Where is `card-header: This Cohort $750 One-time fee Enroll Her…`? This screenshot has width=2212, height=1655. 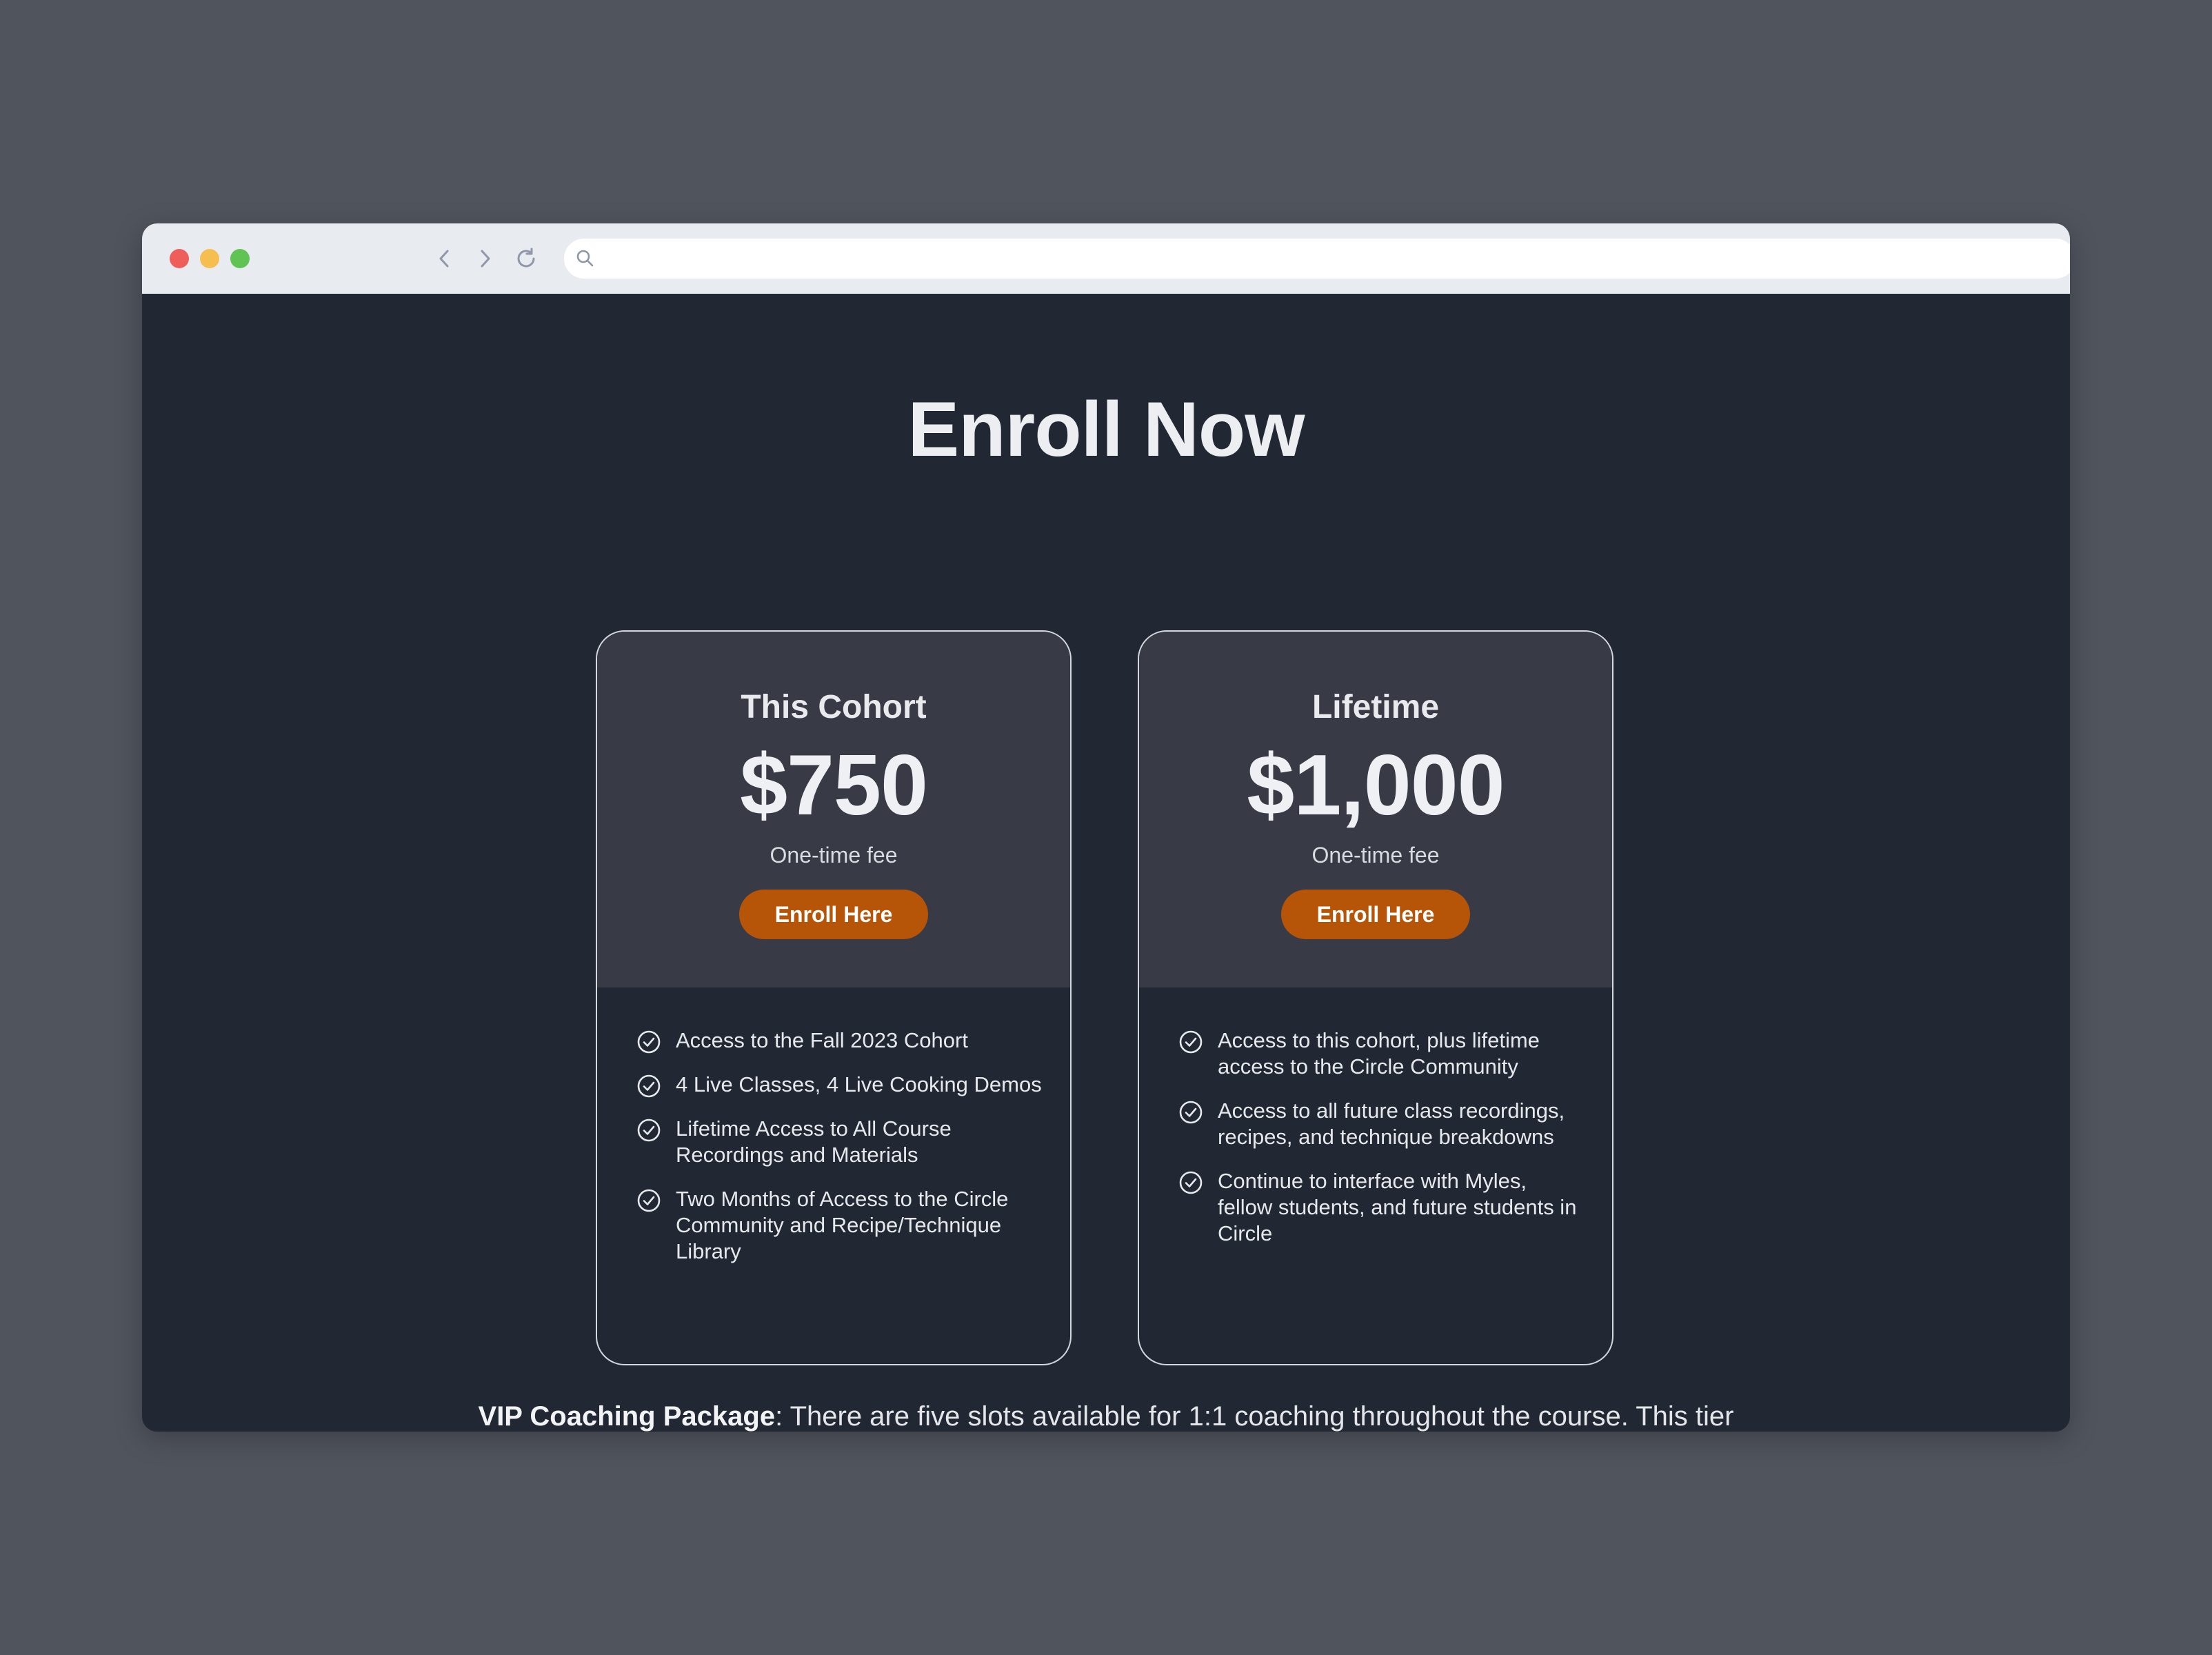
card-header: This Cohort $750 One-time fee Enroll Her… is located at coordinates (833, 809).